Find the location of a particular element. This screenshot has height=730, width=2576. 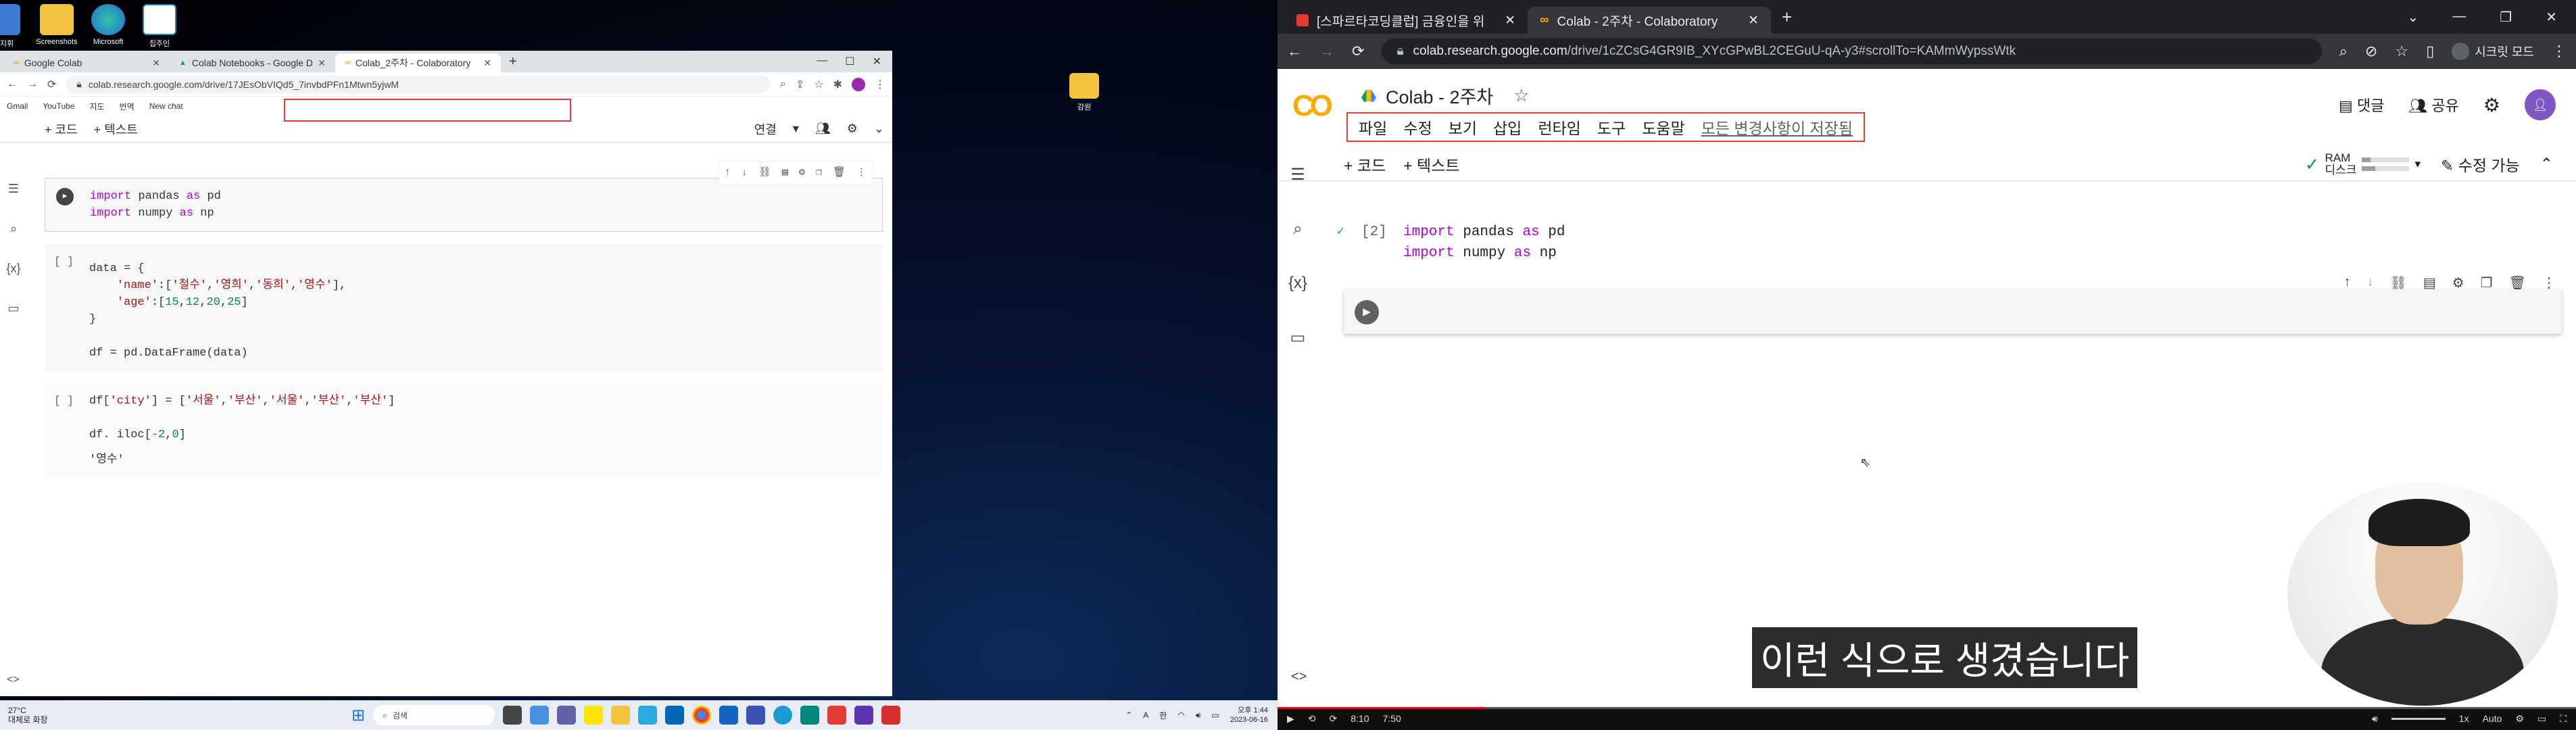

theater-icon: ▭ is located at coordinates (2541, 719).